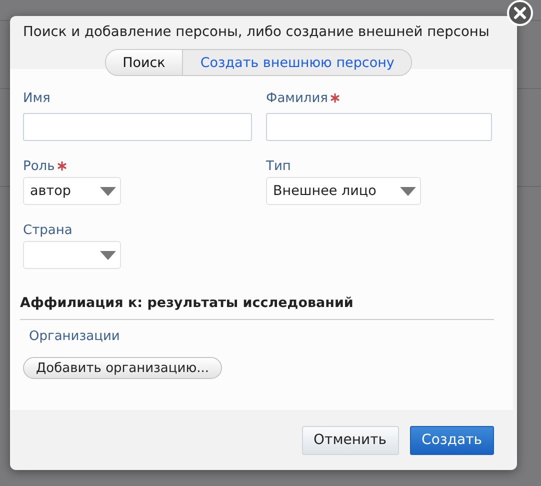  I want to click on field-label: Тип, so click(278, 166).